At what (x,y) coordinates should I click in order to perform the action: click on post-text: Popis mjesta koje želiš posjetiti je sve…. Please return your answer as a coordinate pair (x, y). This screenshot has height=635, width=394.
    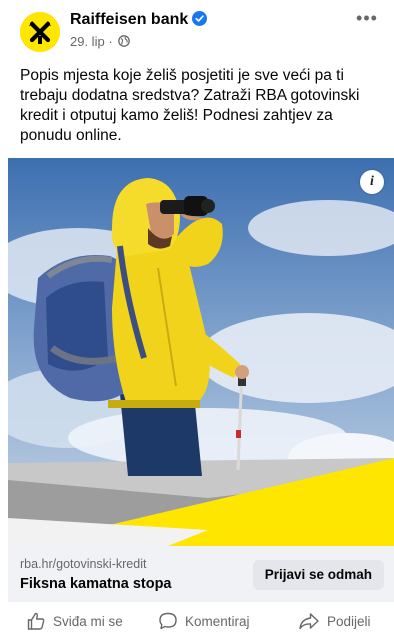
    Looking at the image, I should click on (190, 105).